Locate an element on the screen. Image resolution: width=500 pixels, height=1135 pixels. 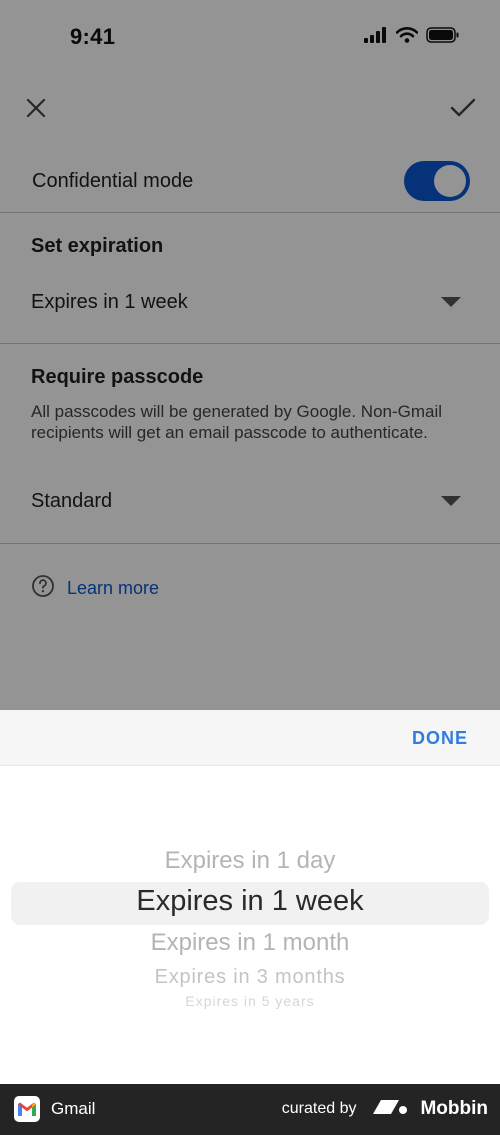
footer-app-name: Gmail is located at coordinates (73, 1108).